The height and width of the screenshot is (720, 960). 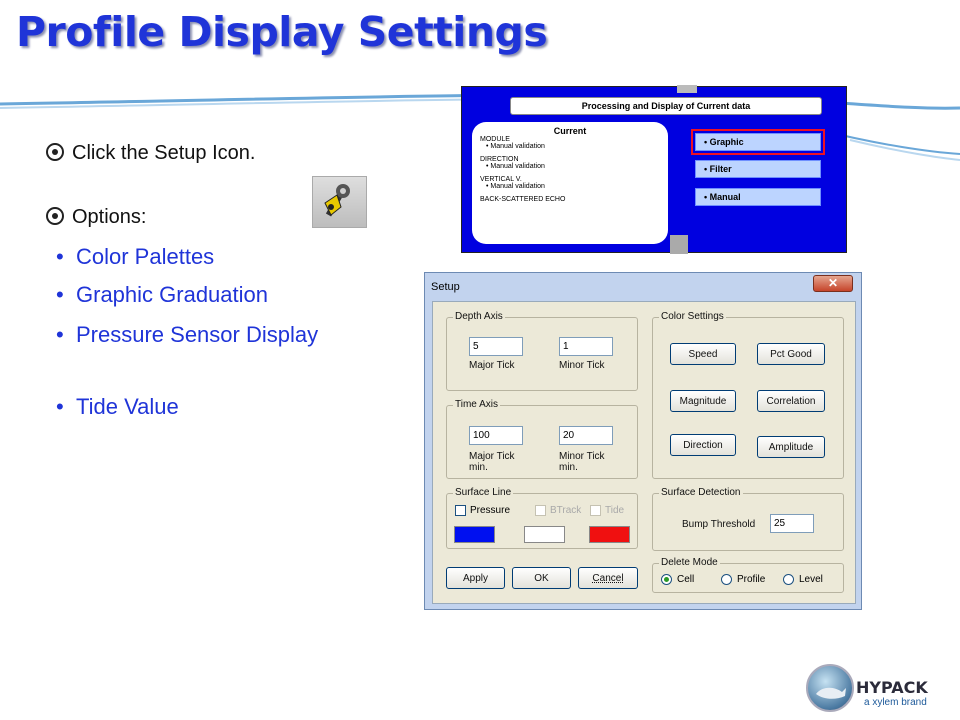 What do you see at coordinates (692, 316) in the screenshot?
I see `group-label: Color Settings` at bounding box center [692, 316].